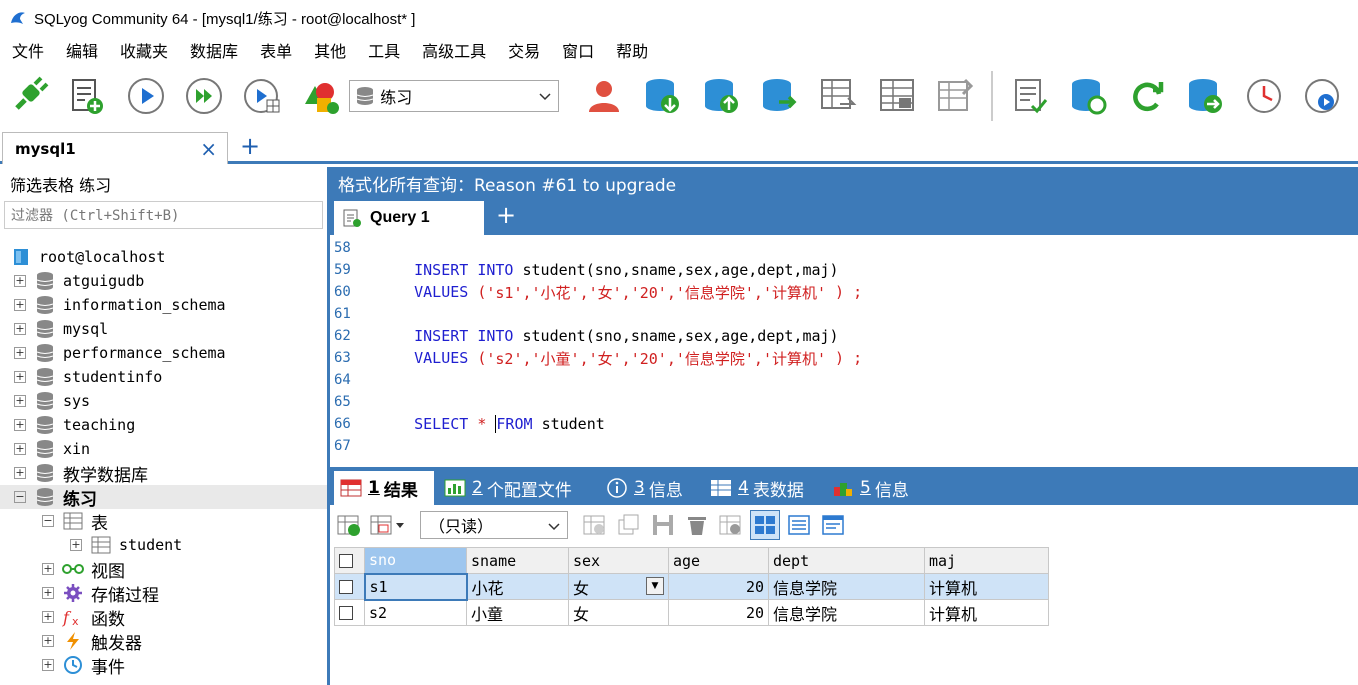  I want to click on cancel-changes-button, so click(731, 525).